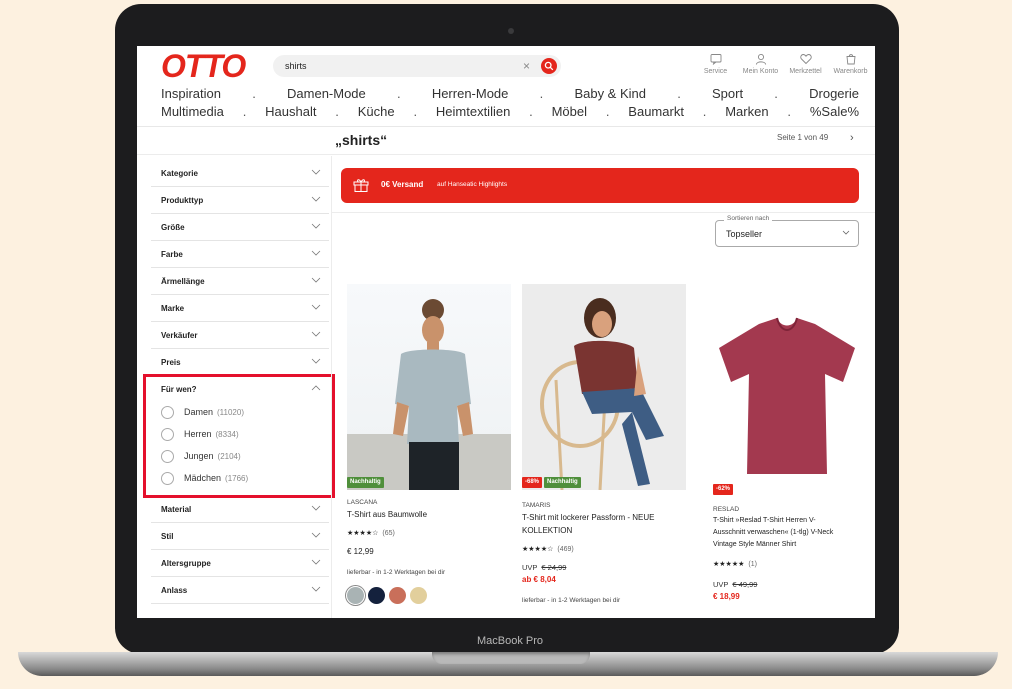 The height and width of the screenshot is (689, 1012). Describe the element at coordinates (744, 234) in the screenshot. I see `sort-value: Topseller` at that location.